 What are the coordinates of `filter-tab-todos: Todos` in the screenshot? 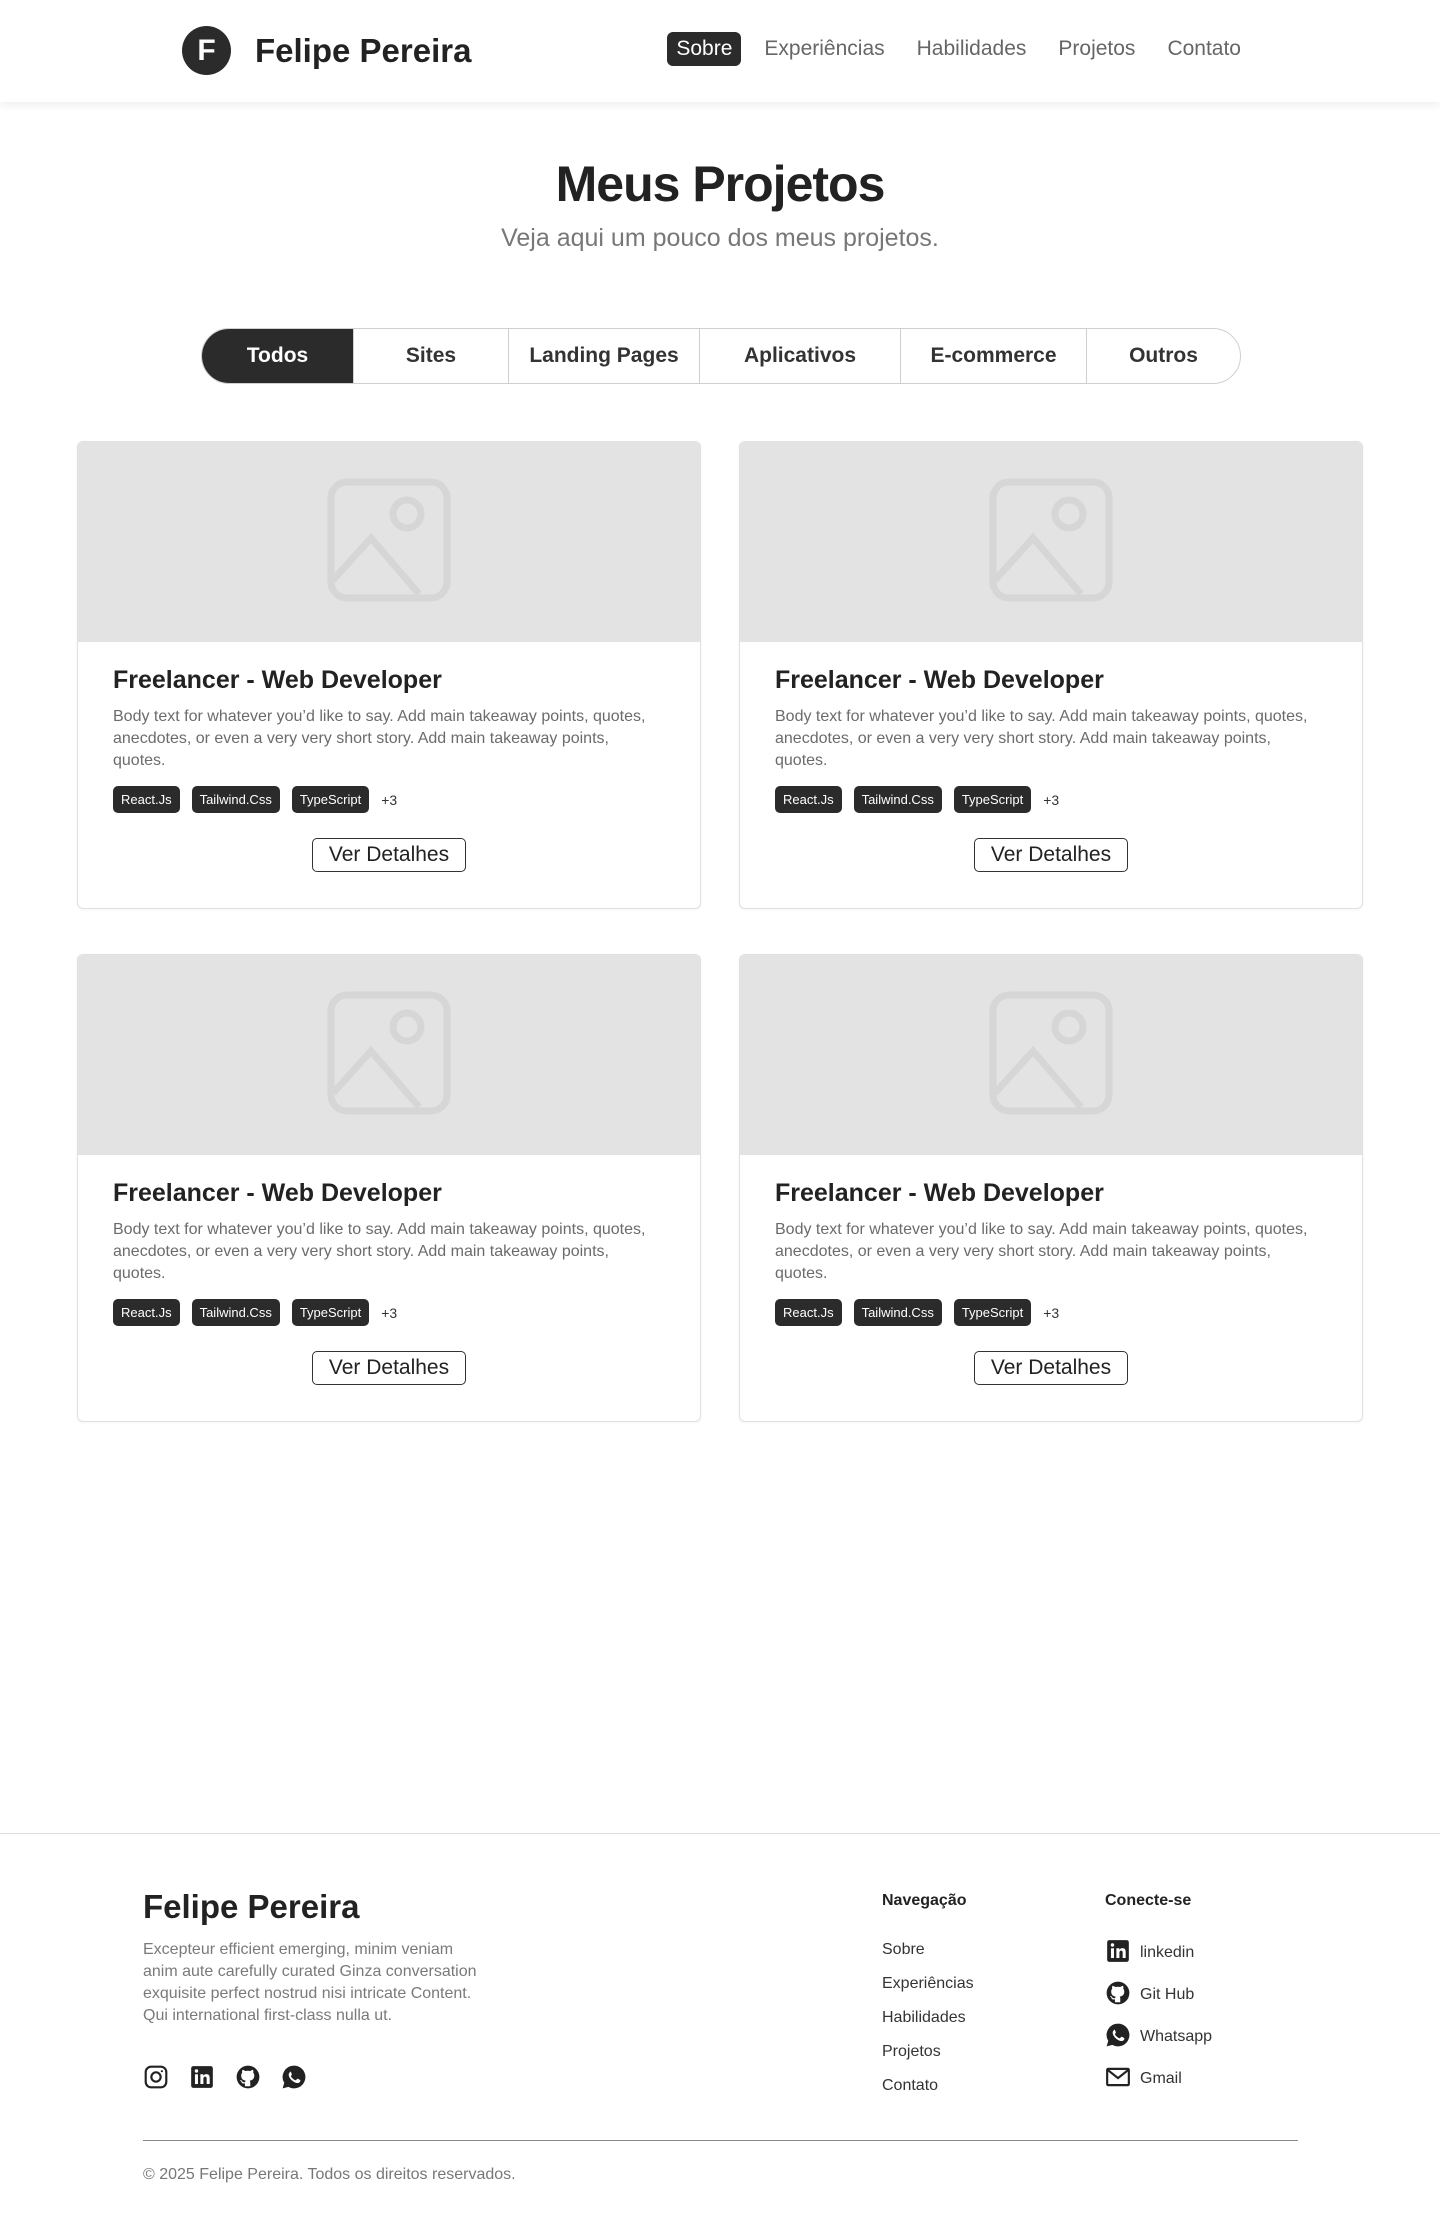 It's located at (278, 356).